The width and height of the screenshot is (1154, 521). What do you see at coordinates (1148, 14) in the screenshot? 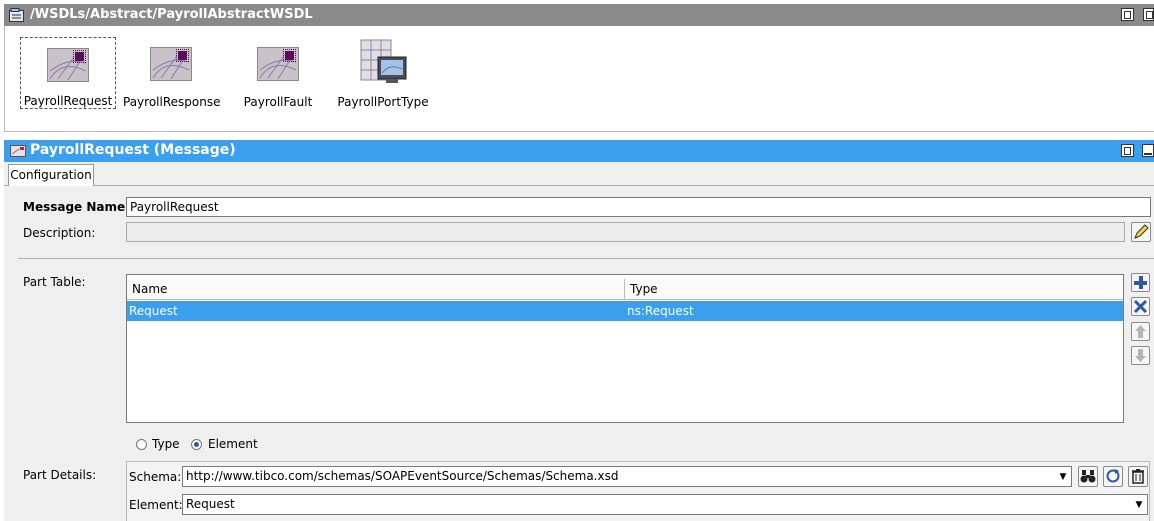
I see `maximize-button` at bounding box center [1148, 14].